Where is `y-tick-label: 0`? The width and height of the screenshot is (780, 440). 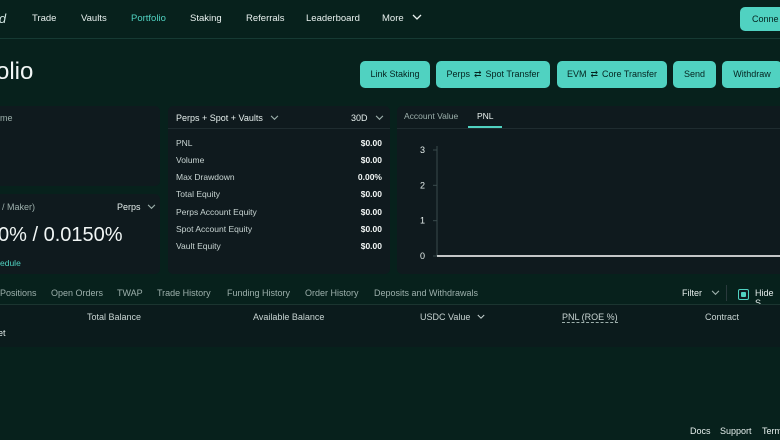 y-tick-label: 0 is located at coordinates (422, 256).